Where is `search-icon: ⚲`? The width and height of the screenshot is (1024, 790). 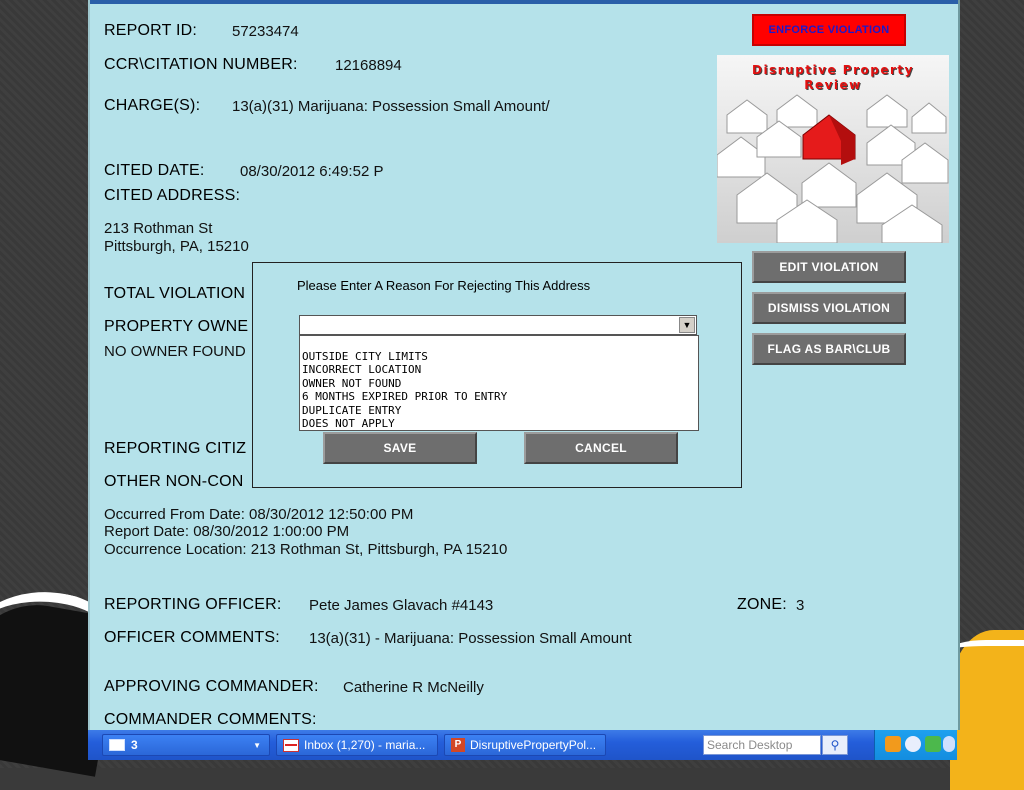
search-icon: ⚲ is located at coordinates (835, 745).